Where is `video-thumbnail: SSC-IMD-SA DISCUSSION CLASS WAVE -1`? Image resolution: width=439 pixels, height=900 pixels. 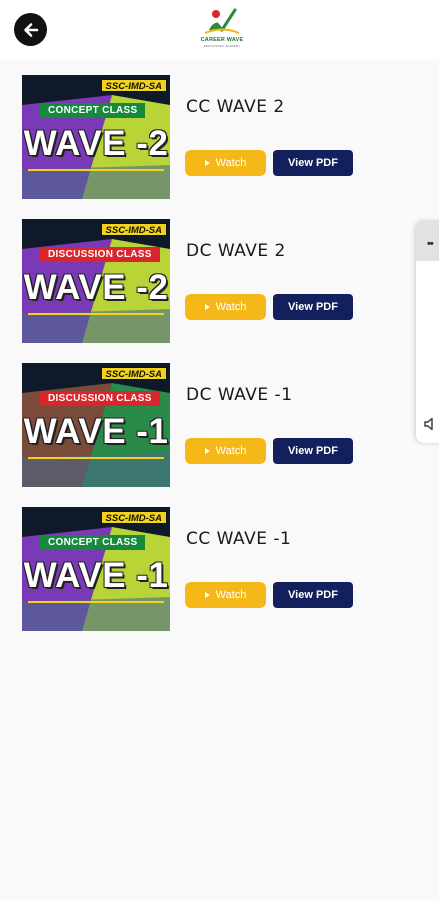
video-thumbnail: SSC-IMD-SA DISCUSSION CLASS WAVE -1 is located at coordinates (96, 425).